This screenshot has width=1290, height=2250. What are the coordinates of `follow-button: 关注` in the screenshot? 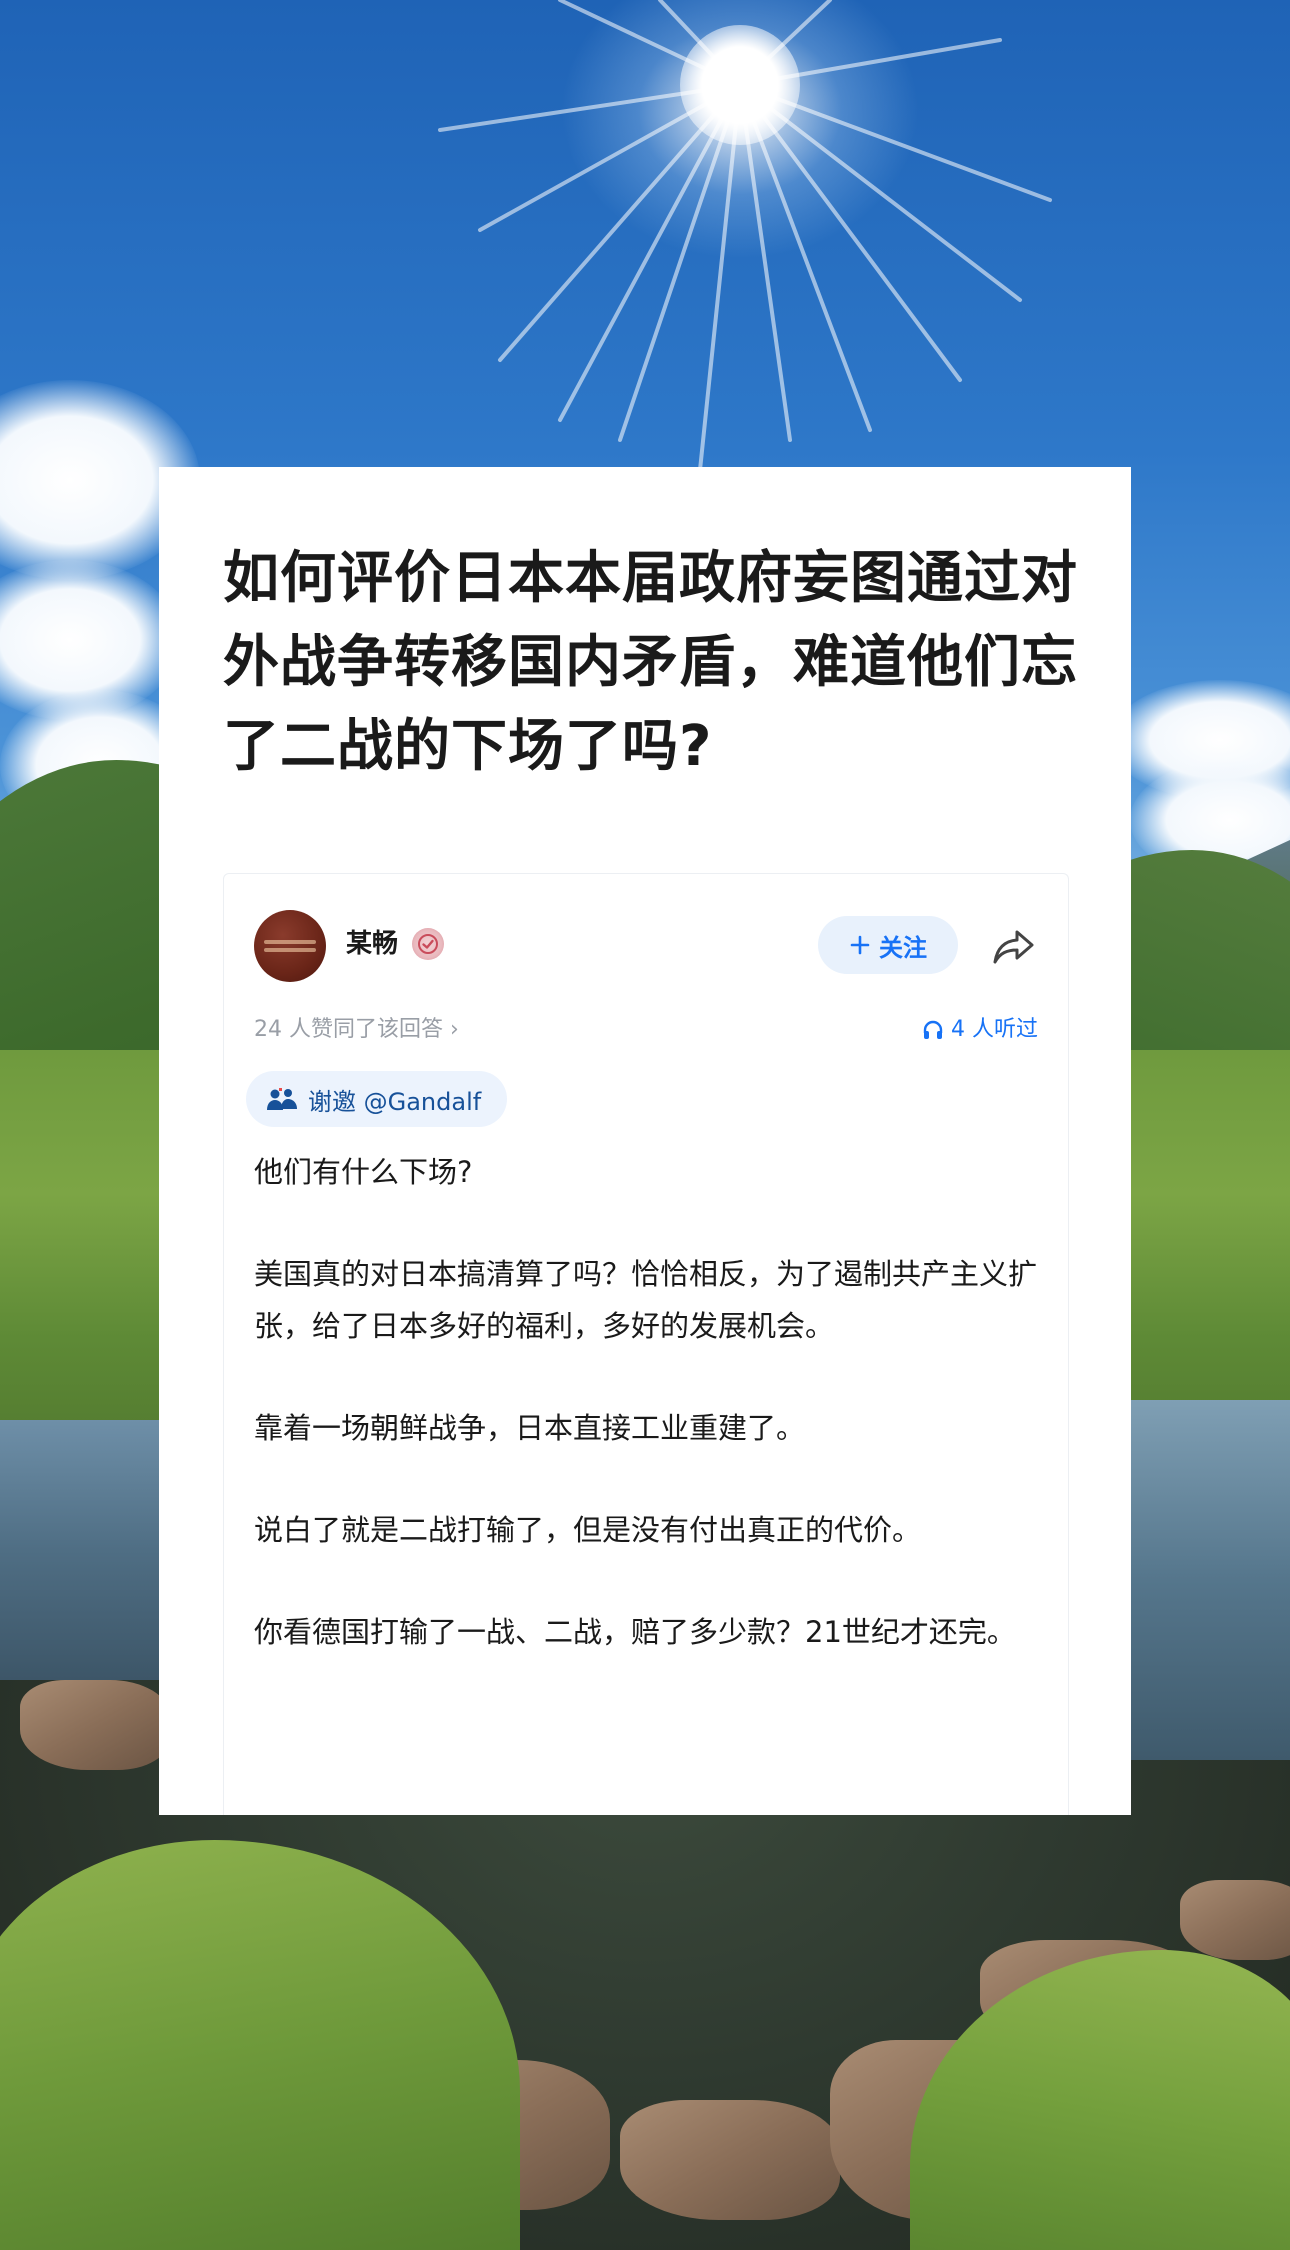 It's located at (888, 945).